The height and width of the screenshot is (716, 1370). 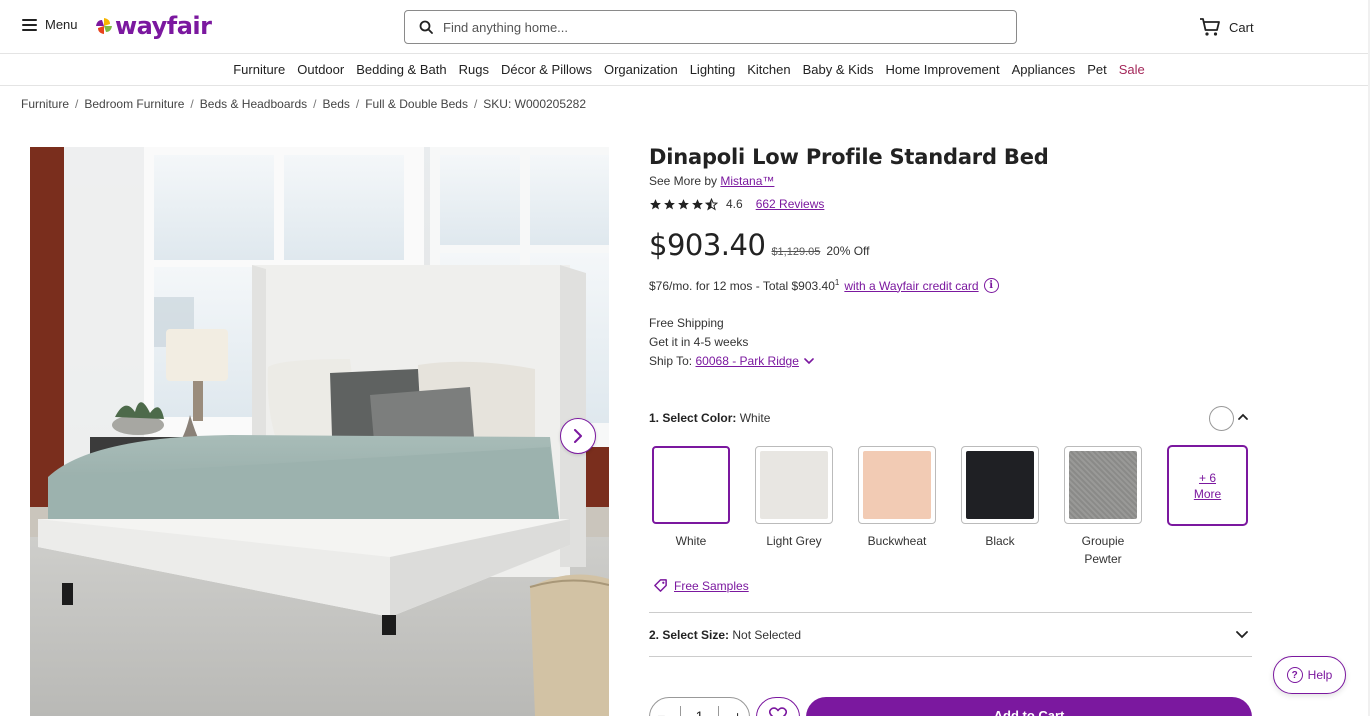 I want to click on nav-item-decor-pillows: Décor & Pillows, so click(x=546, y=69).